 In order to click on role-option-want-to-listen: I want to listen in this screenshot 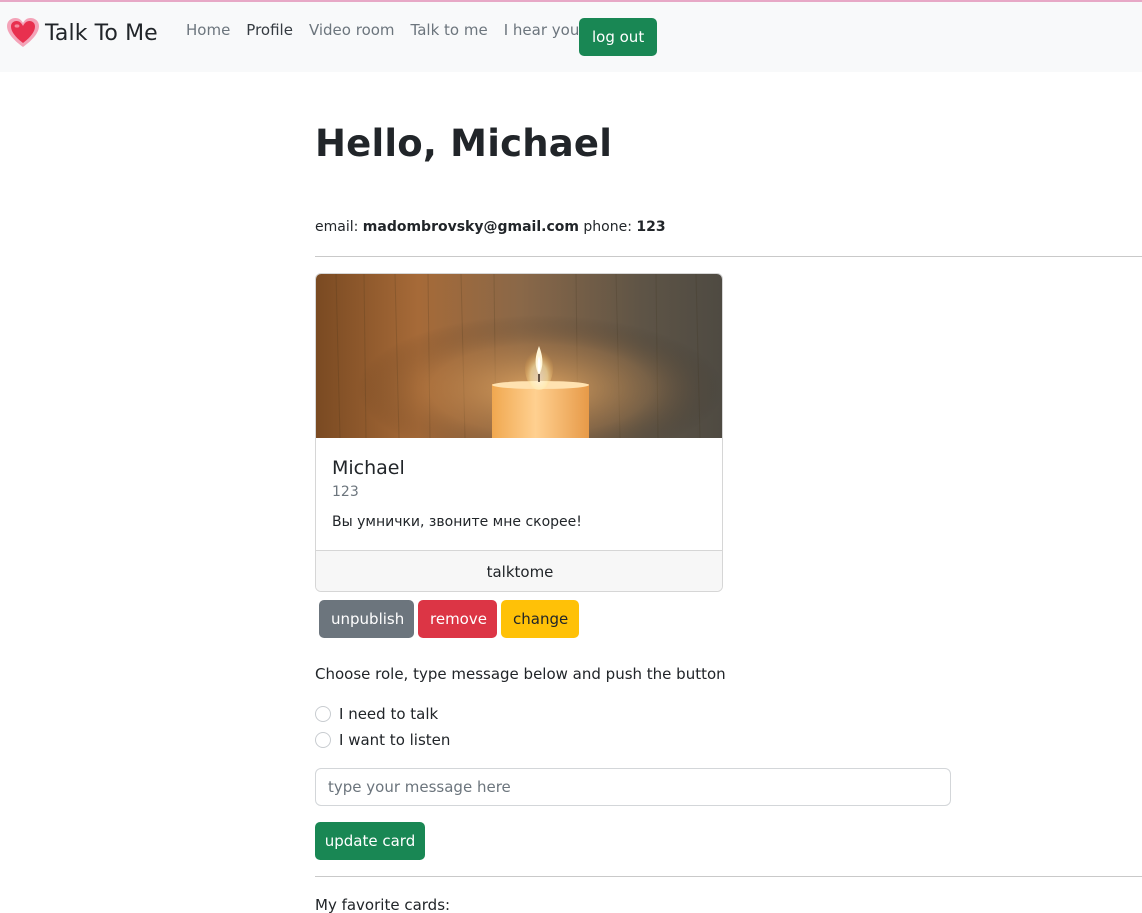, I will do `click(382, 740)`.